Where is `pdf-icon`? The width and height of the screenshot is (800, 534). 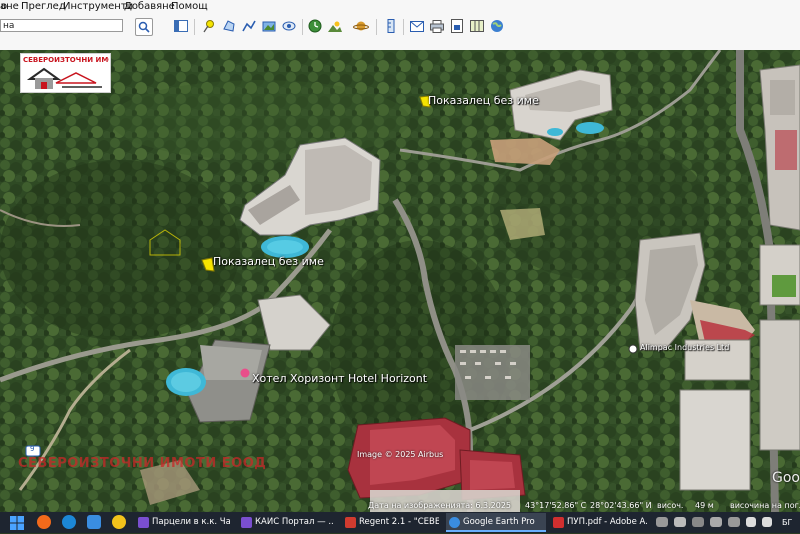 pdf-icon is located at coordinates (558, 522).